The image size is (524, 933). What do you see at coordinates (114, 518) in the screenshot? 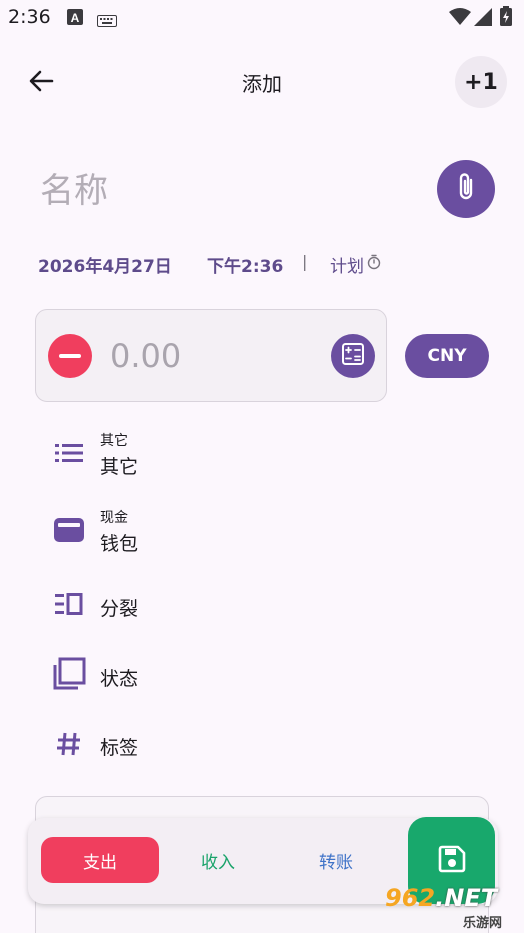
I see `account-small-label: 现金` at bounding box center [114, 518].